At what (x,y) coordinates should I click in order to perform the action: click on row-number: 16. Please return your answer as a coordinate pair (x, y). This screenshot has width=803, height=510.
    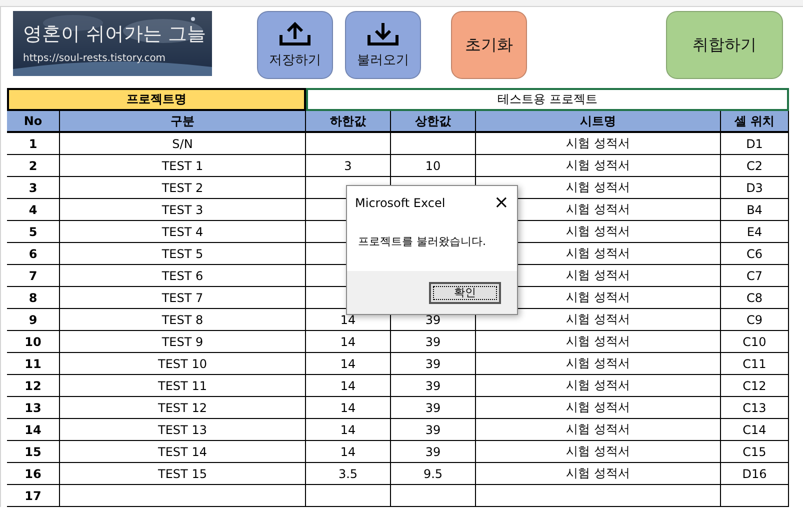
    Looking at the image, I should click on (33, 474).